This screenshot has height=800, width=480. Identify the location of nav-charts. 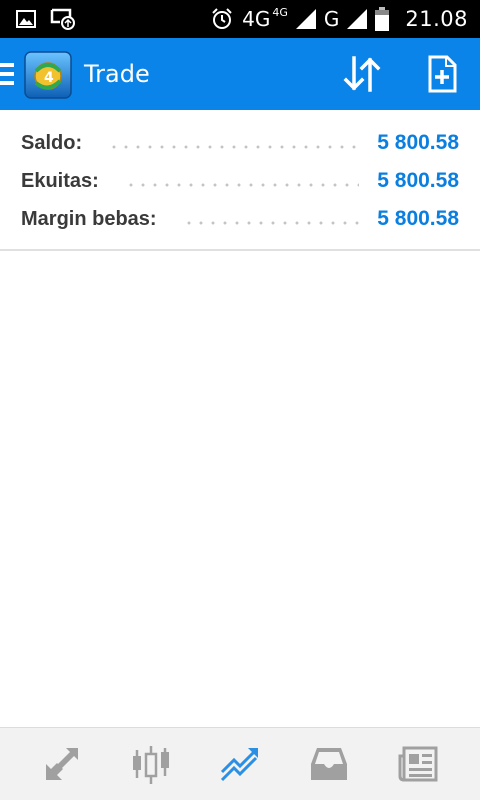
(151, 764).